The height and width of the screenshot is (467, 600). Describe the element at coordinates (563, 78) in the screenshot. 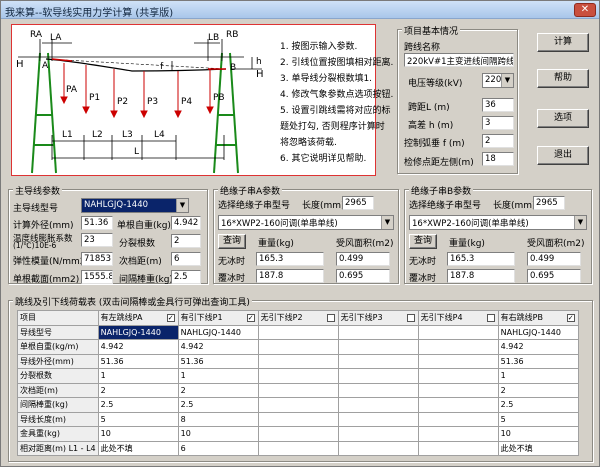

I see `help-button: 帮助` at that location.